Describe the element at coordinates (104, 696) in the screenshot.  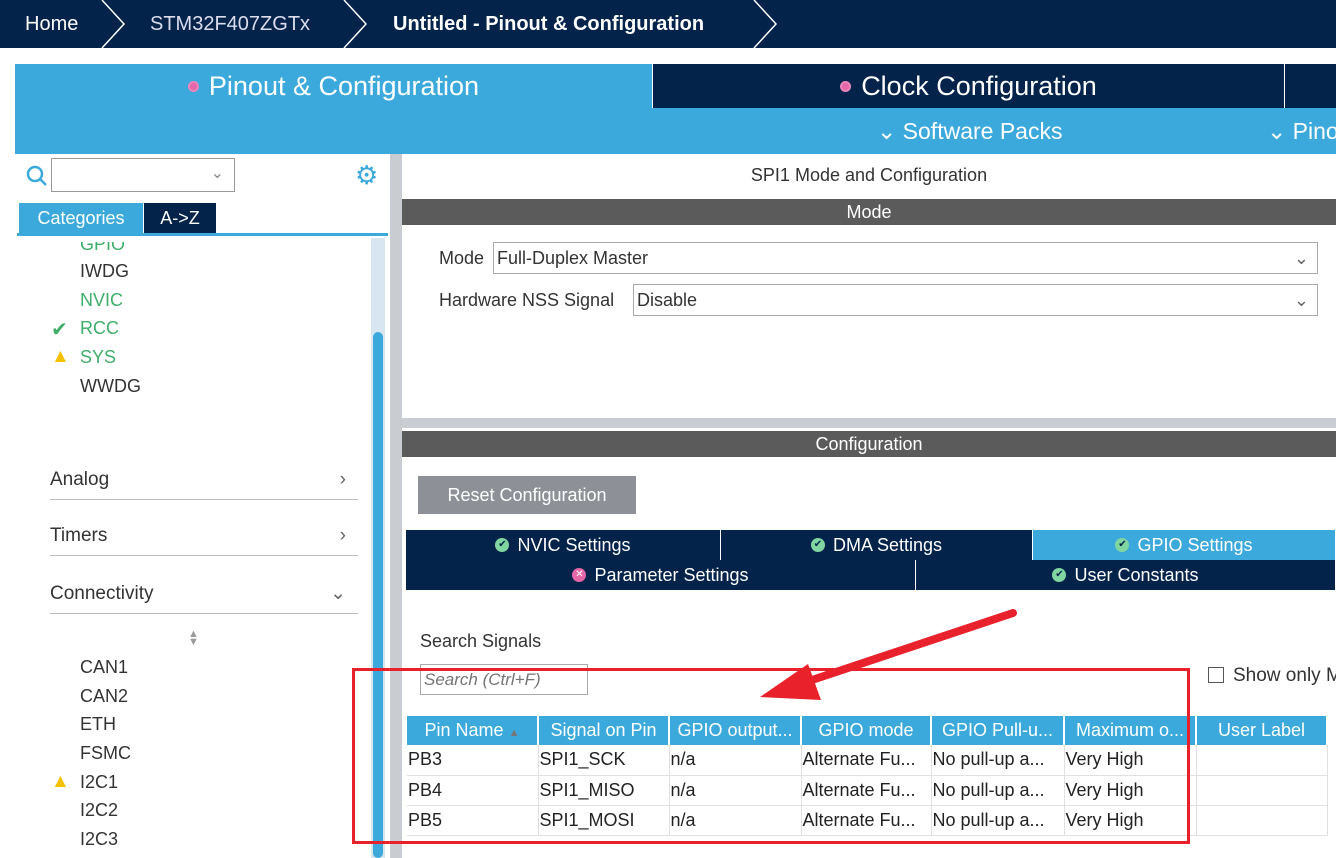
I see `sidebar-item-can2: CAN2` at that location.